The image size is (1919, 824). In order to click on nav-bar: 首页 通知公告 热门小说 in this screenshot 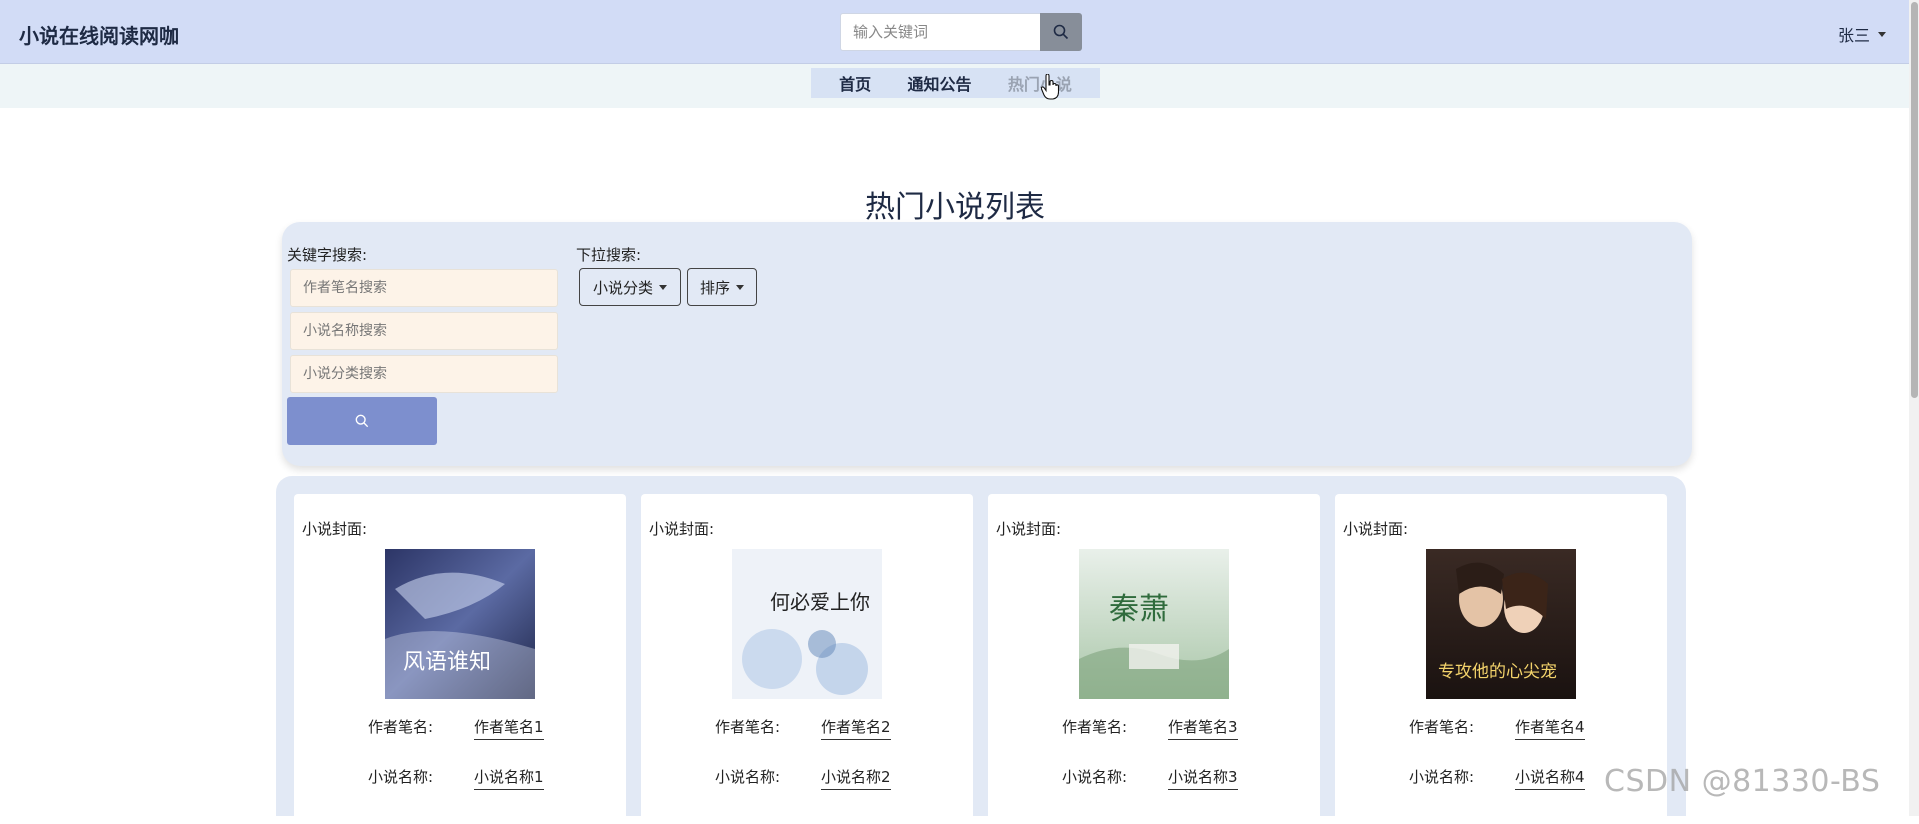, I will do `click(959, 86)`.